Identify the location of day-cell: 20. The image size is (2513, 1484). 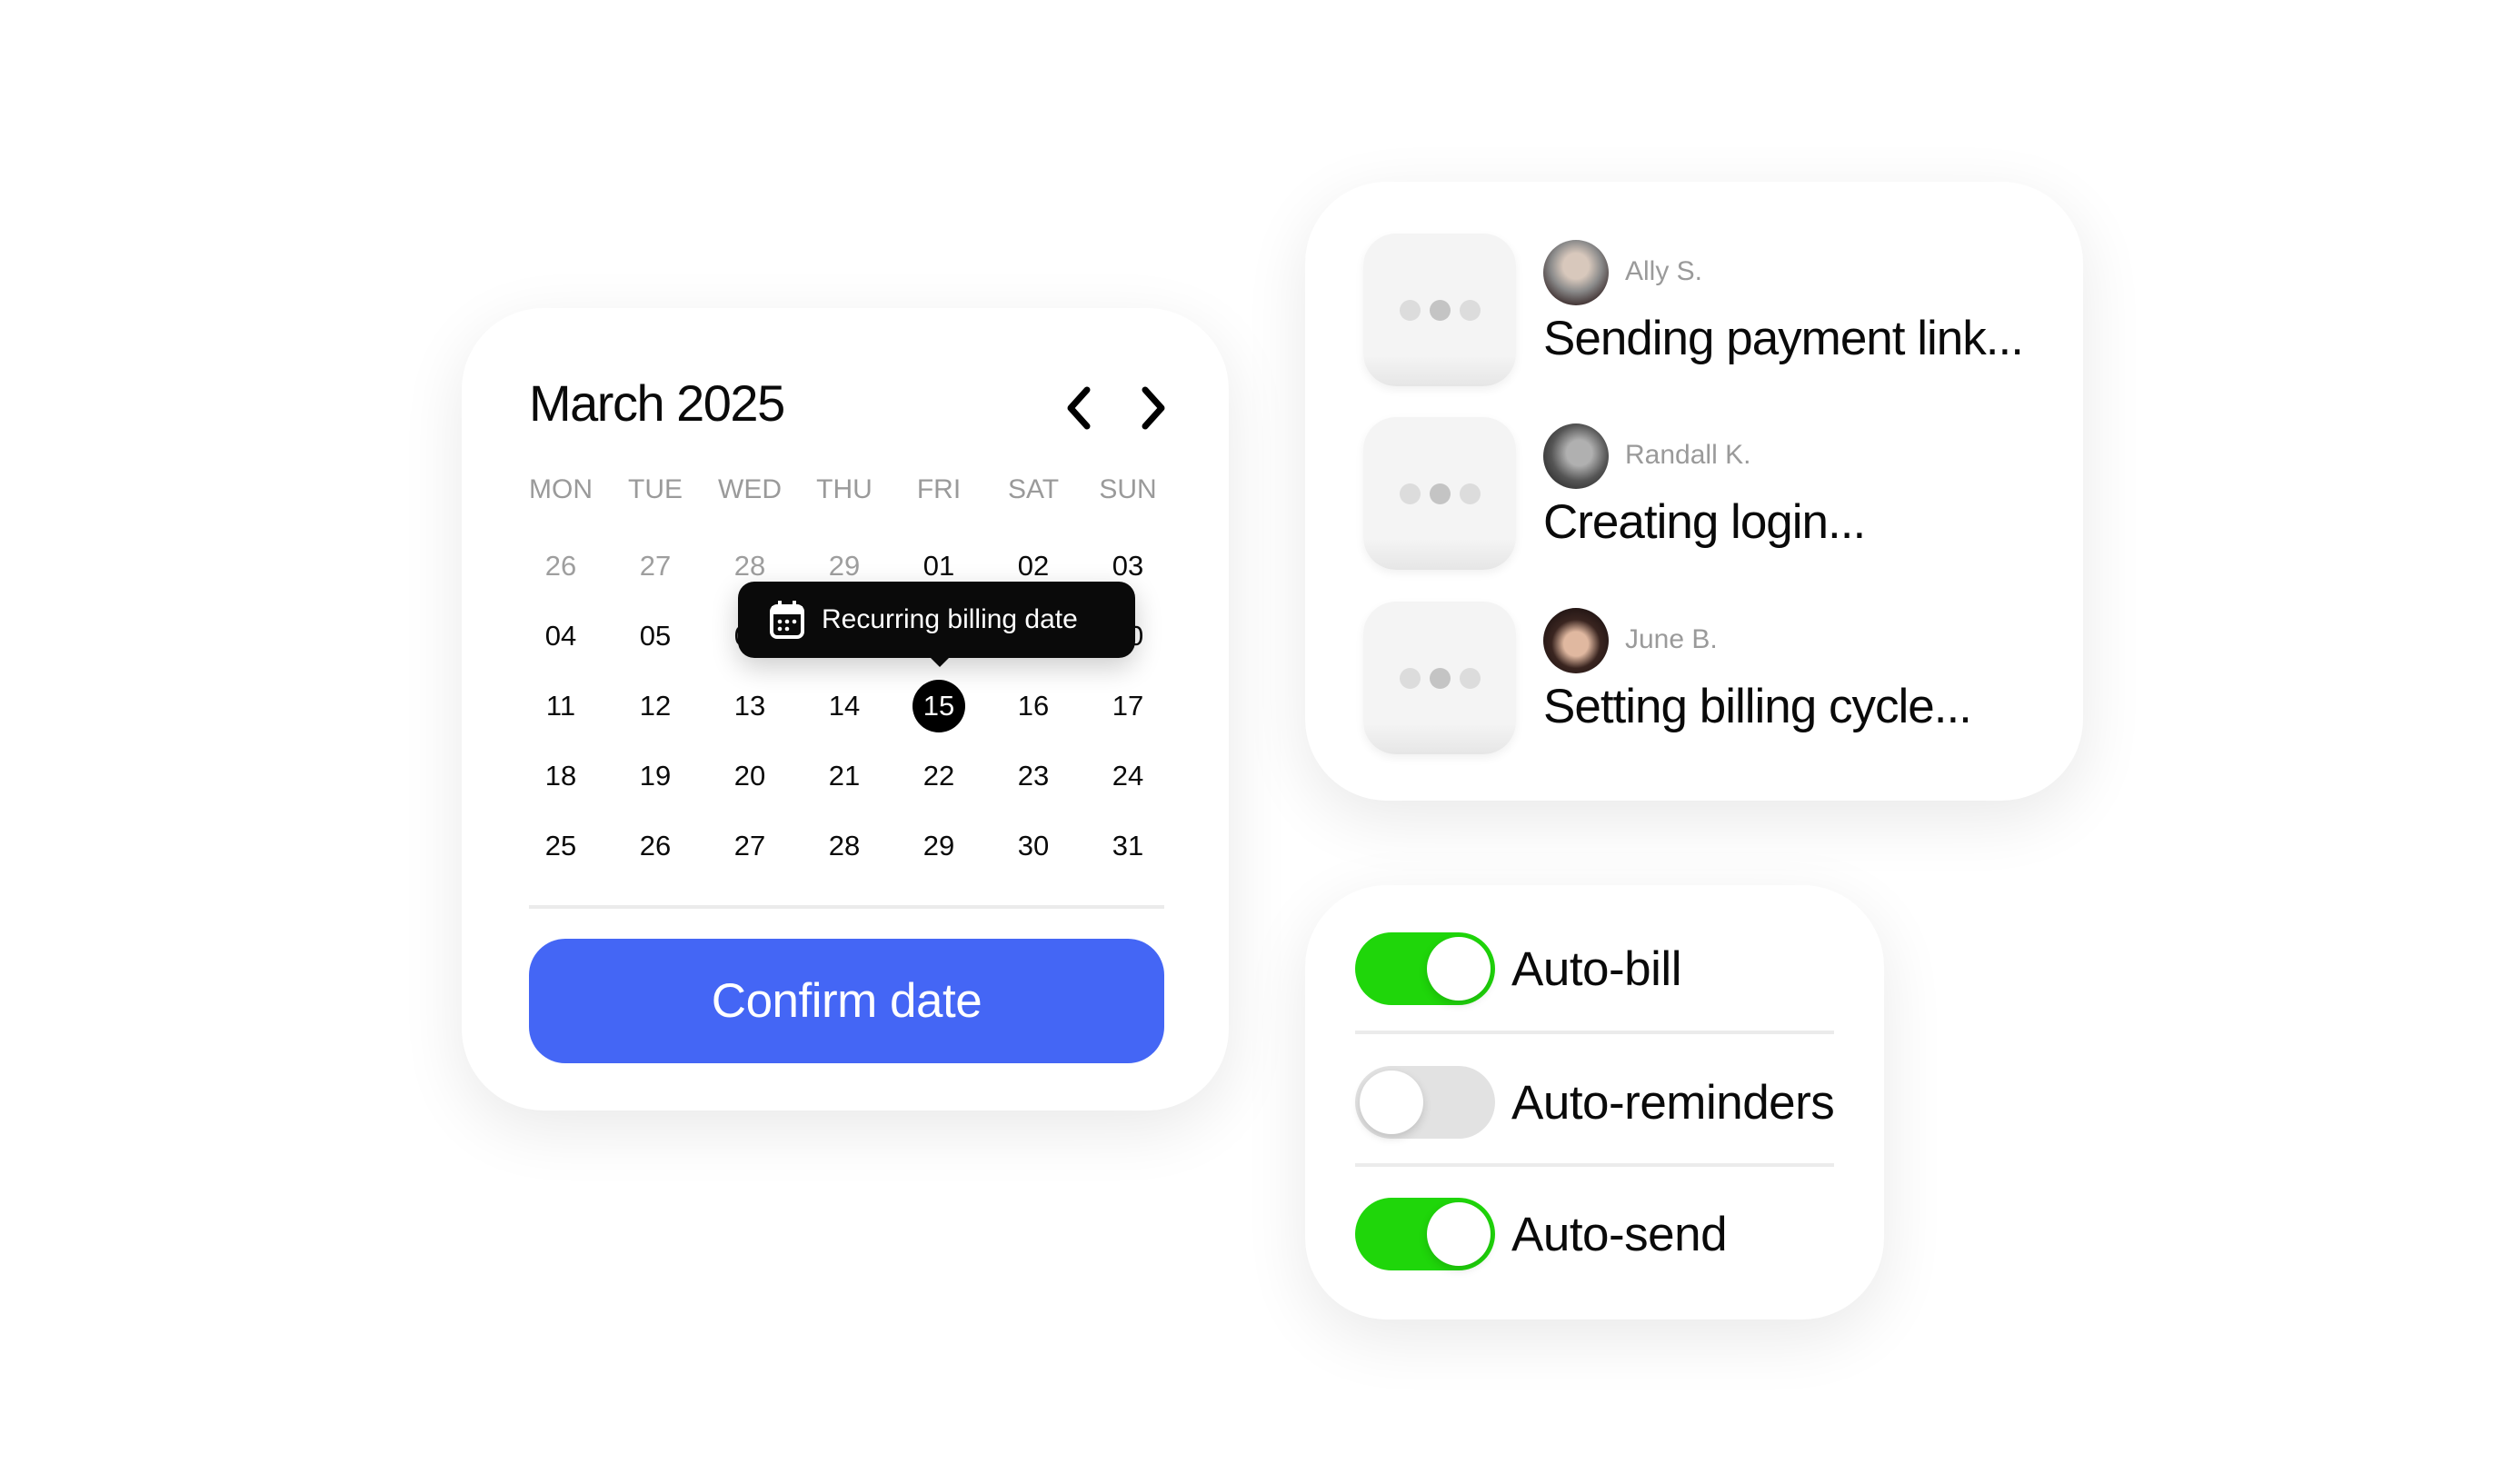
(750, 776).